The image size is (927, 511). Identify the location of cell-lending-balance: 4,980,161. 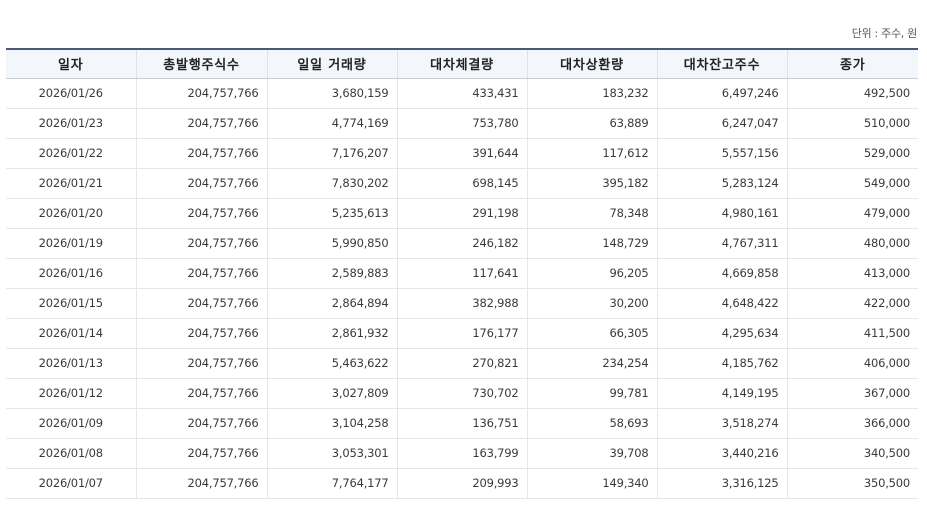
(722, 213).